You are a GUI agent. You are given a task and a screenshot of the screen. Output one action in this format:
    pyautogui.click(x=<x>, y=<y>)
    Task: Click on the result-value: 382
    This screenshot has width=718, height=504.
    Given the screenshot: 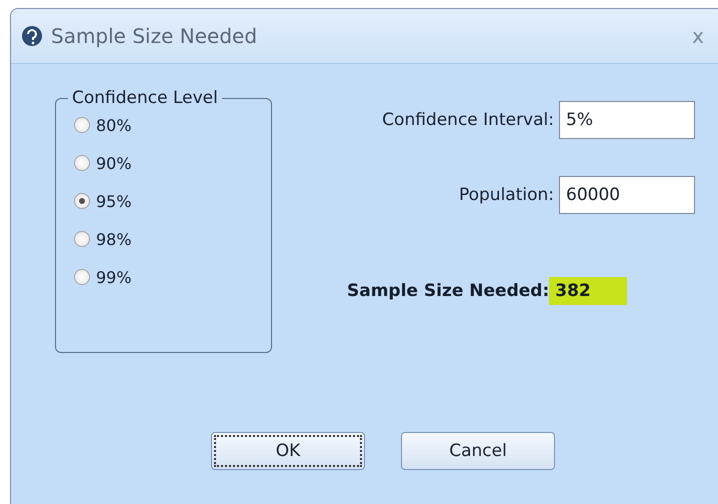 What is the action you would take?
    pyautogui.click(x=588, y=291)
    